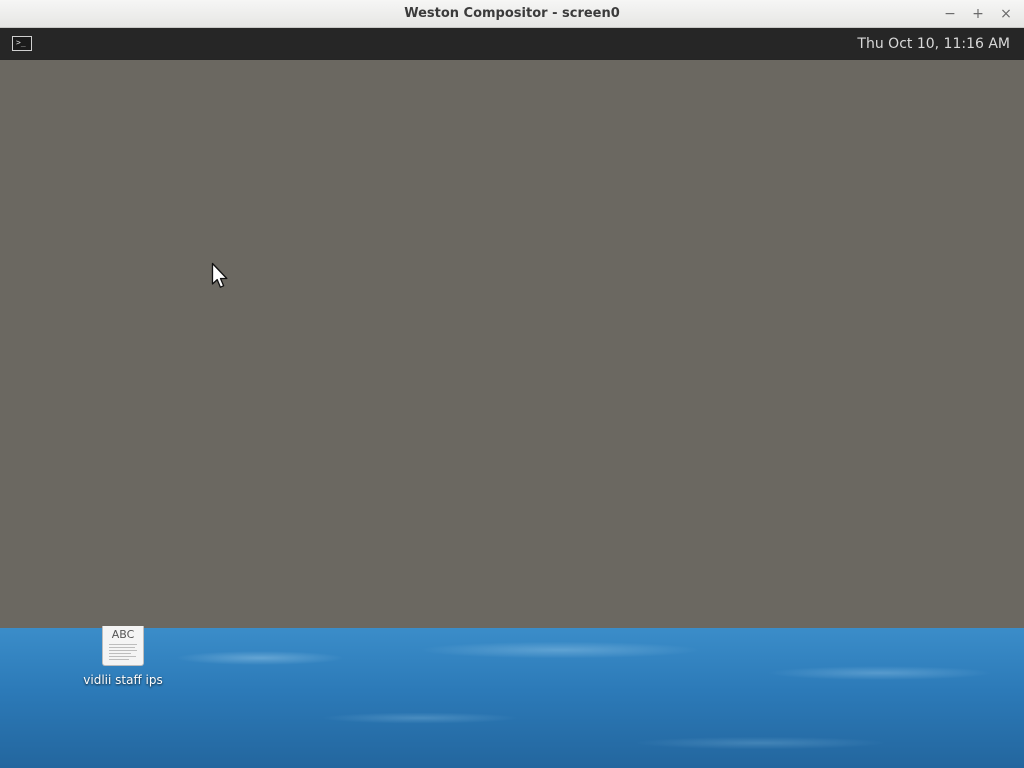  I want to click on terminal-icon: >_, so click(22, 43).